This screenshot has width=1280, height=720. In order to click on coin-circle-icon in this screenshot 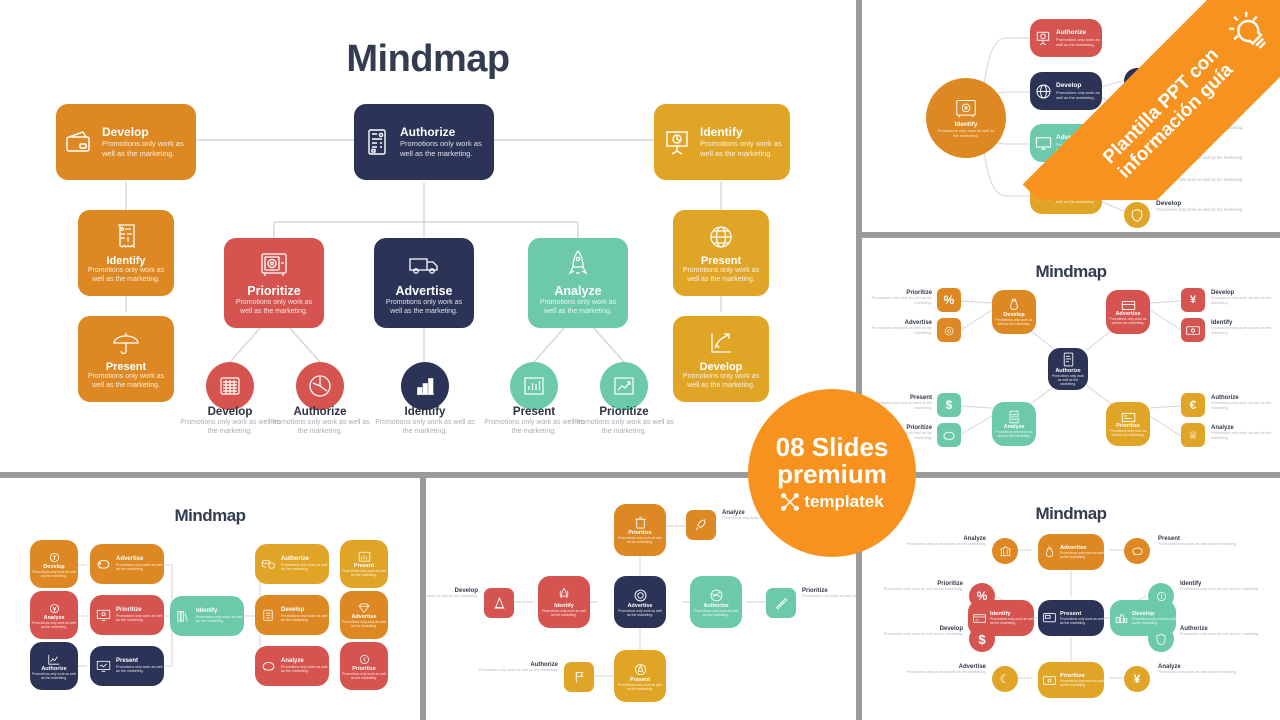, I will do `click(1161, 596)`.